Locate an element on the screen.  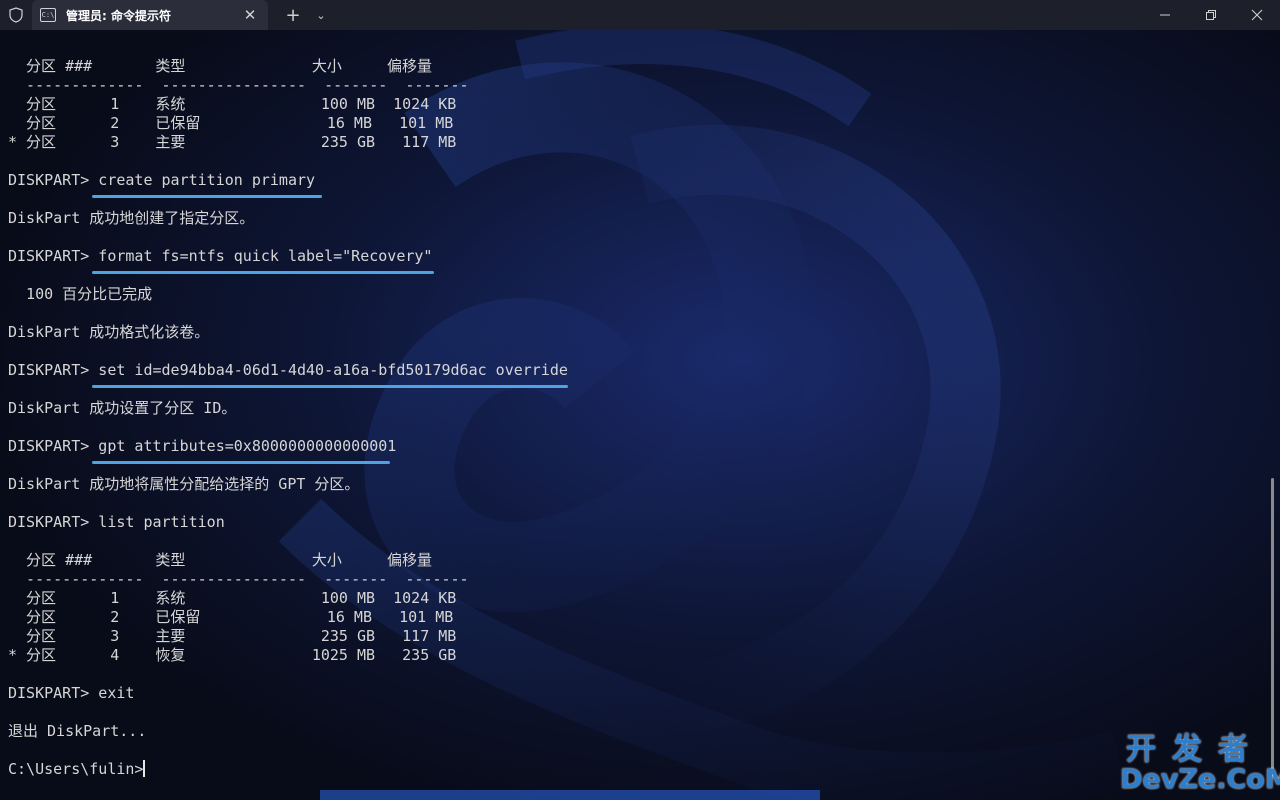
minimize-button is located at coordinates (1165, 15).